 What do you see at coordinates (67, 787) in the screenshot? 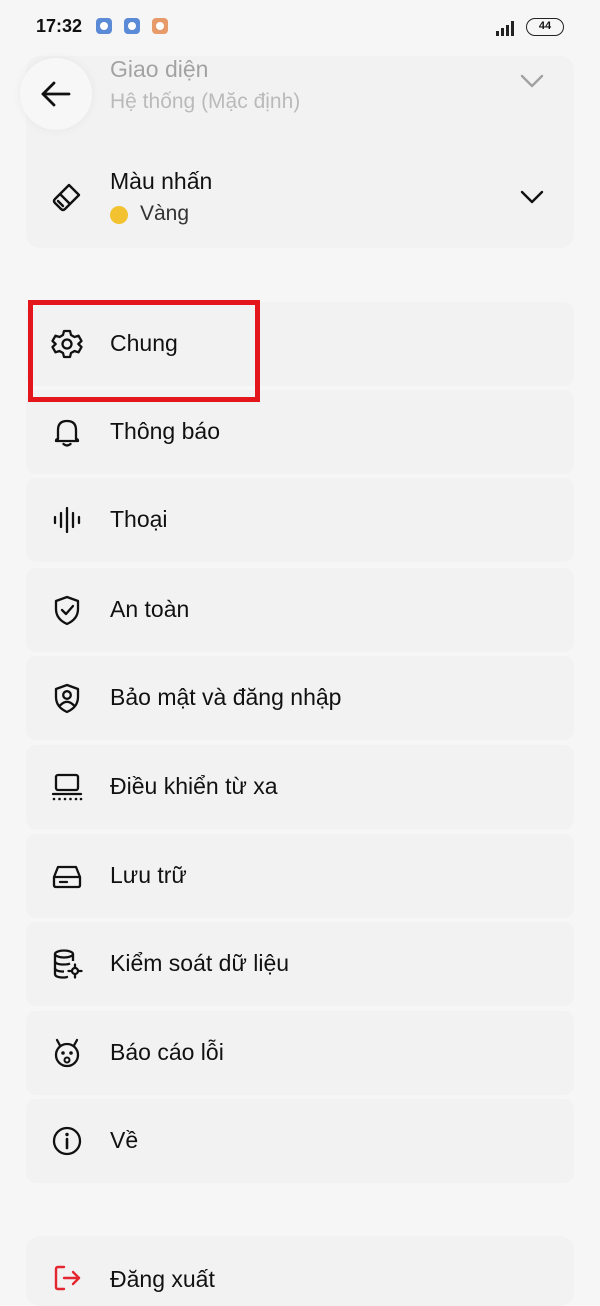
I see `remote-device-icon` at bounding box center [67, 787].